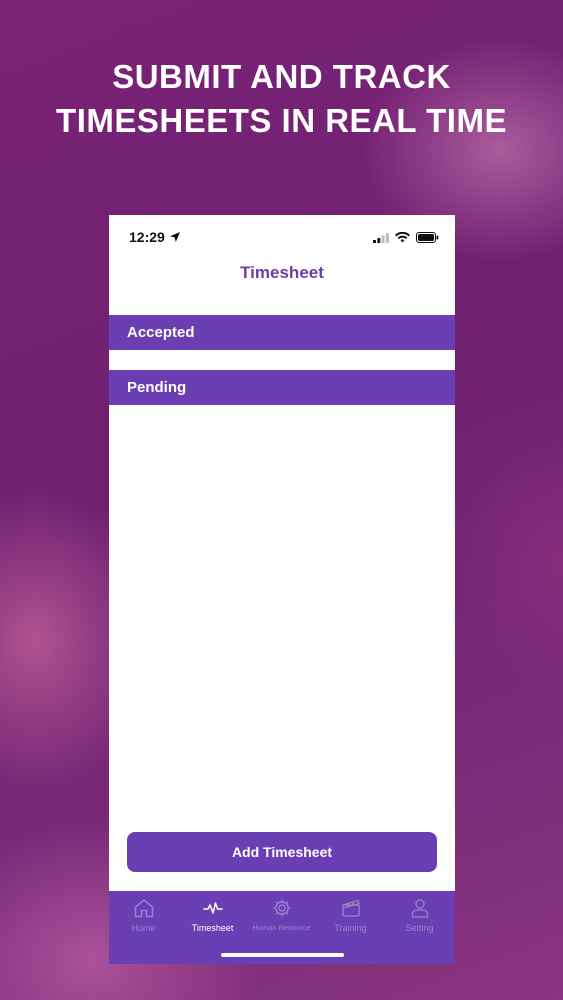 The height and width of the screenshot is (1000, 563). Describe the element at coordinates (147, 237) in the screenshot. I see `status-time: 12:29` at that location.